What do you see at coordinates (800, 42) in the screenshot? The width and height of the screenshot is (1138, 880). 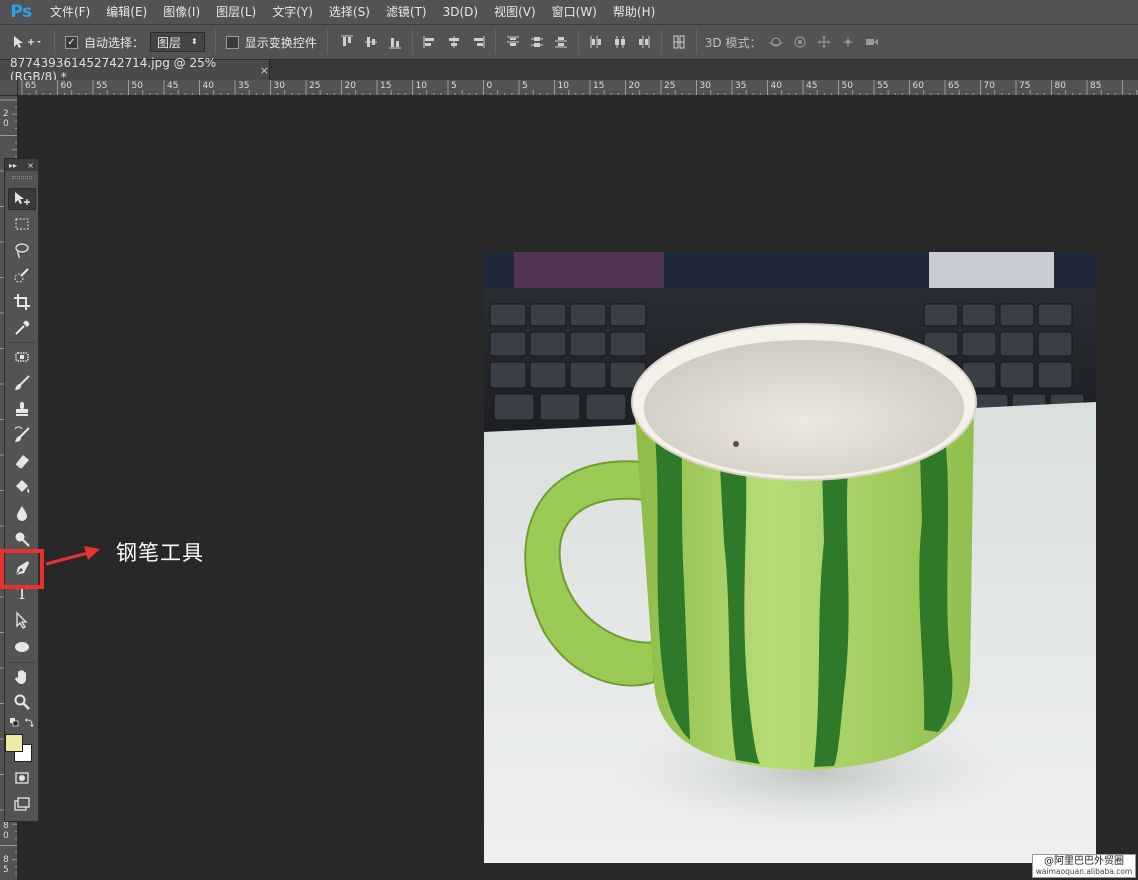 I see `3d-roll-icon` at bounding box center [800, 42].